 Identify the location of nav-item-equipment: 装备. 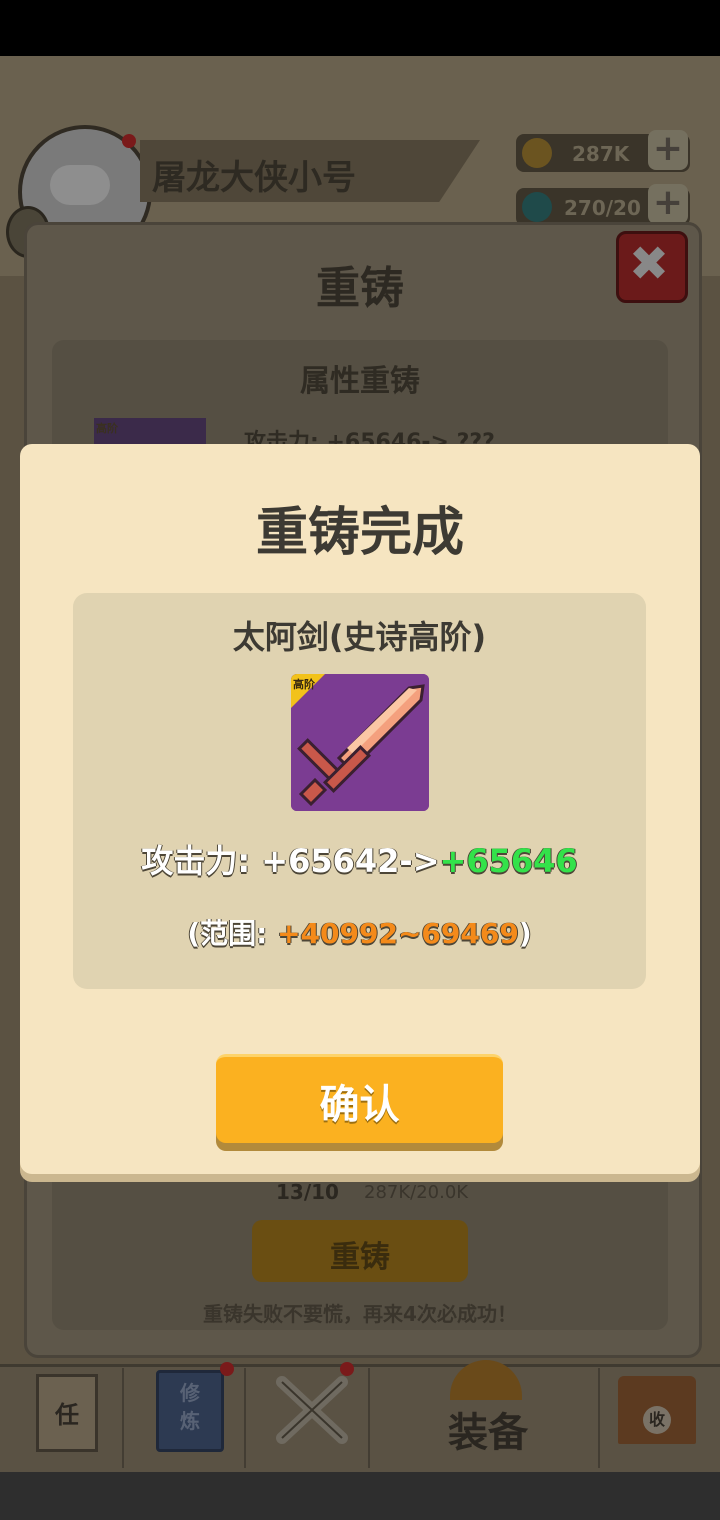
(488, 1429).